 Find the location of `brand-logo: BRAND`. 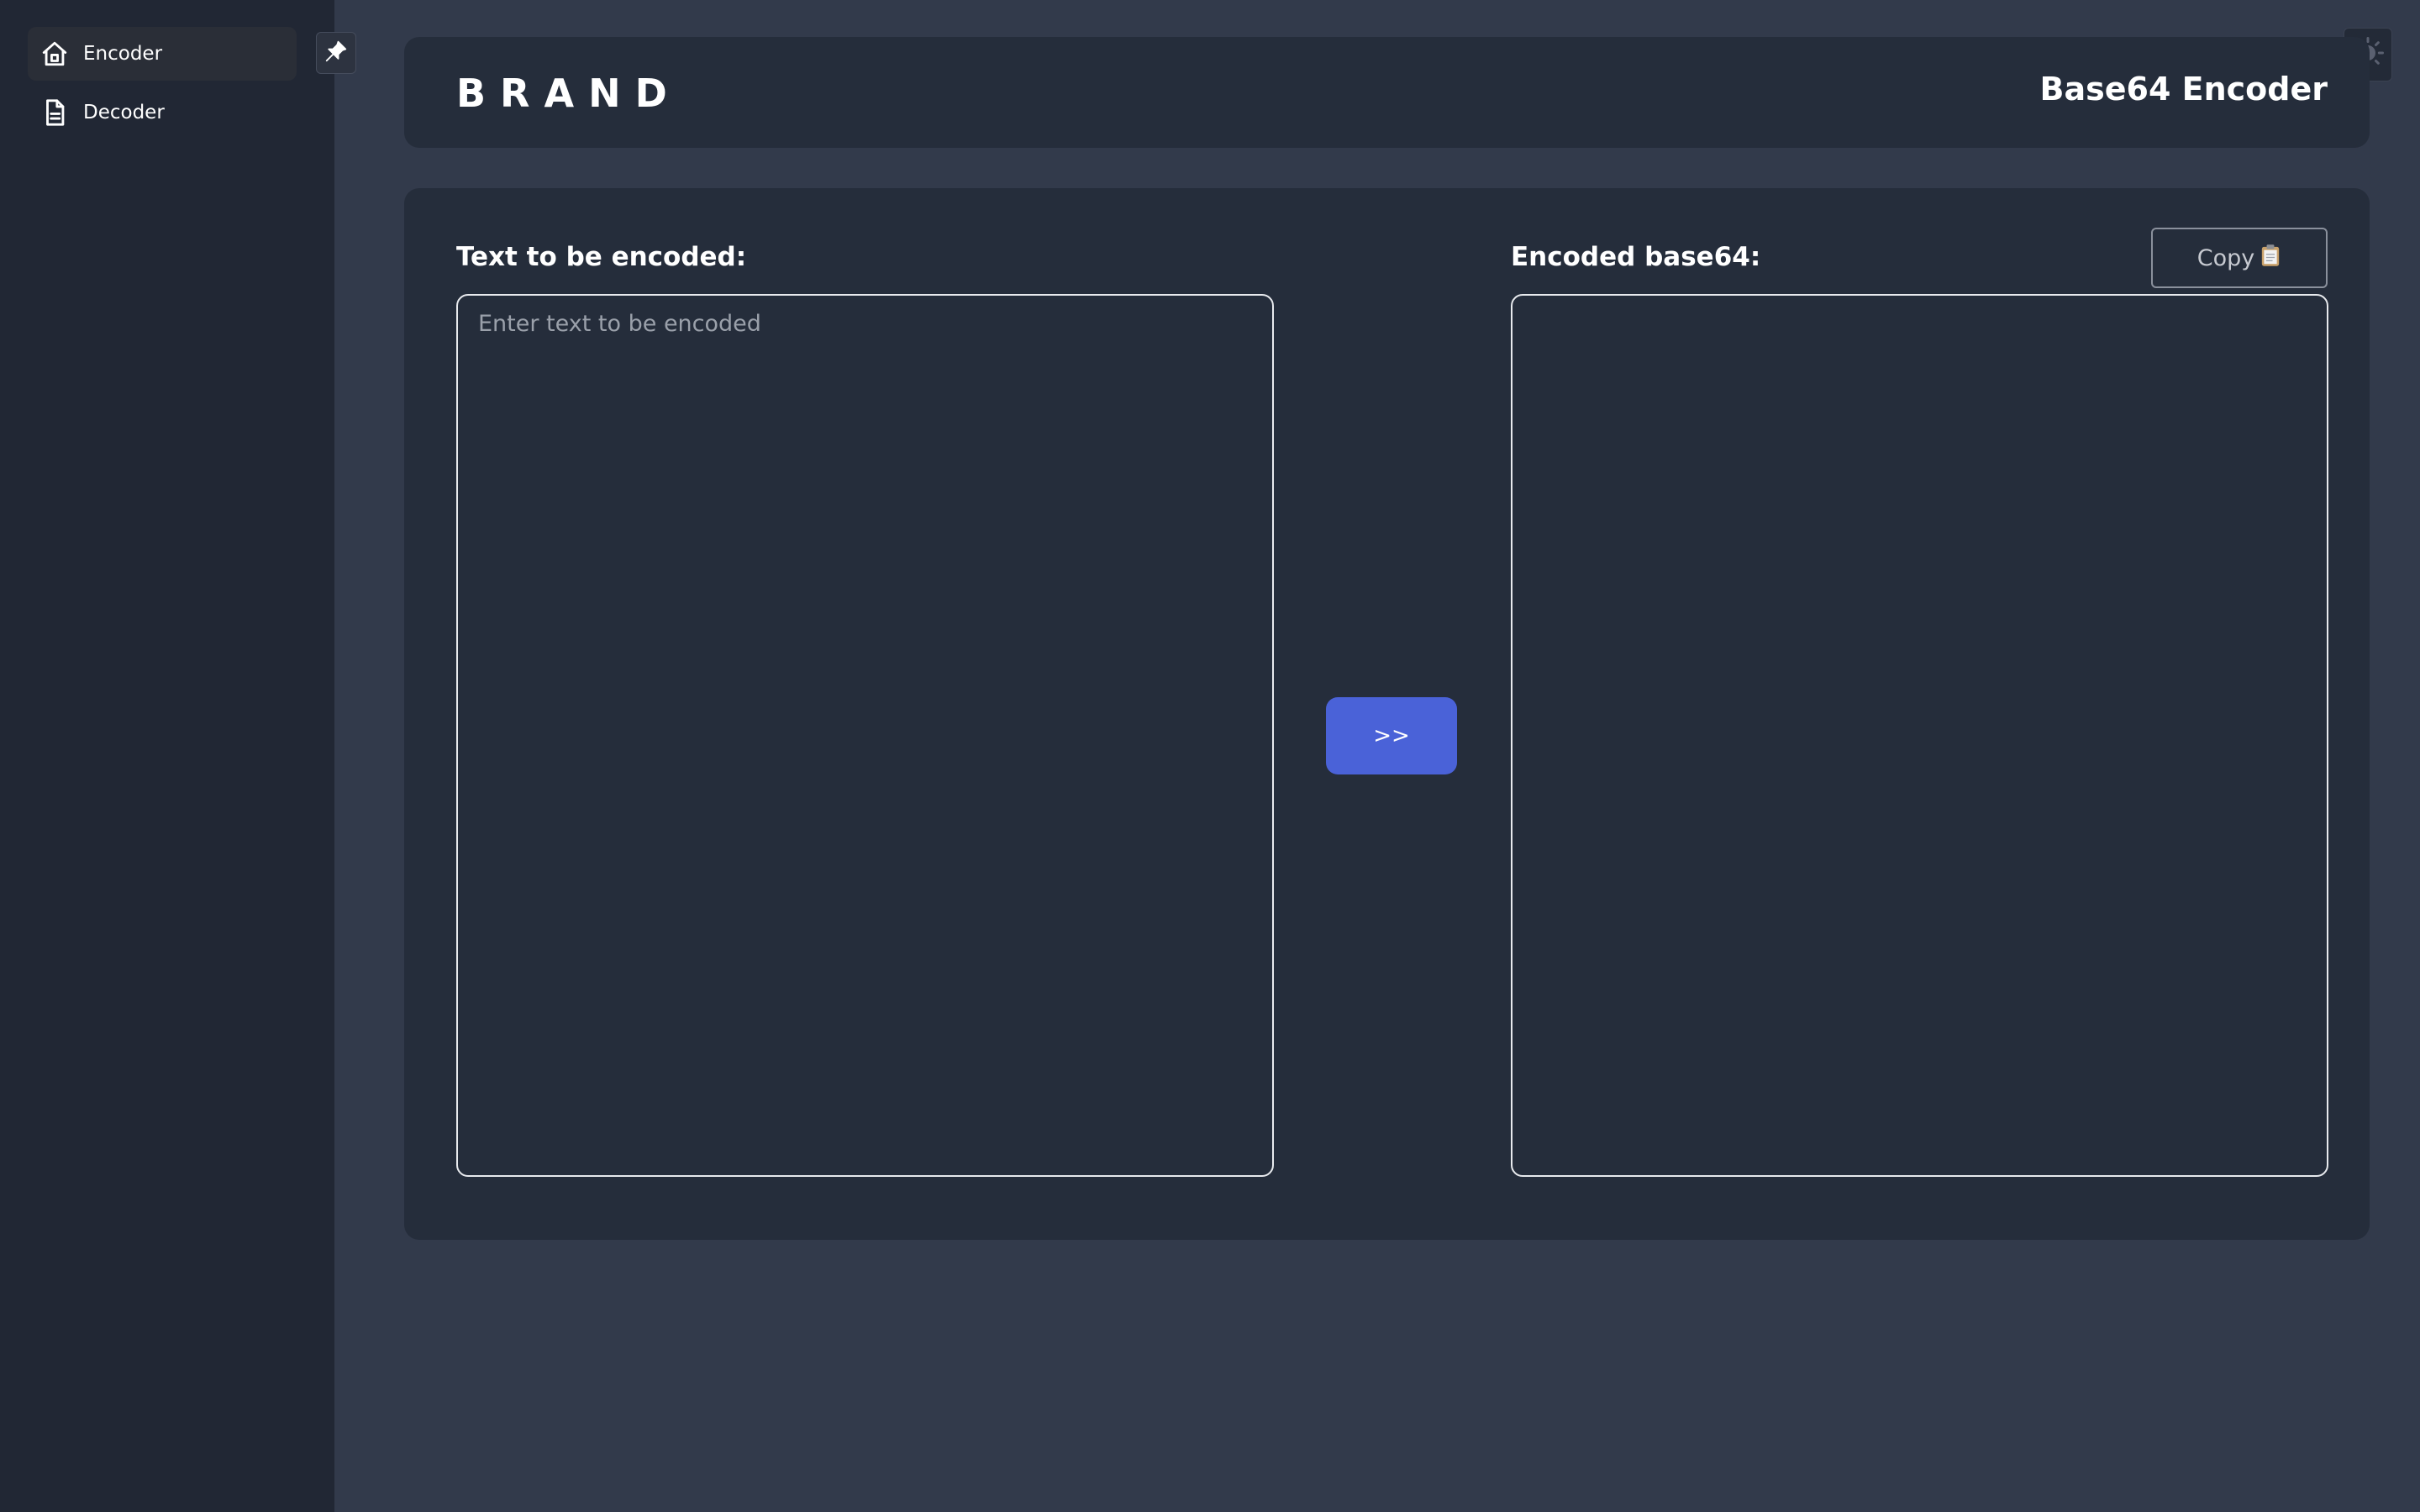

brand-logo: BRAND is located at coordinates (568, 93).